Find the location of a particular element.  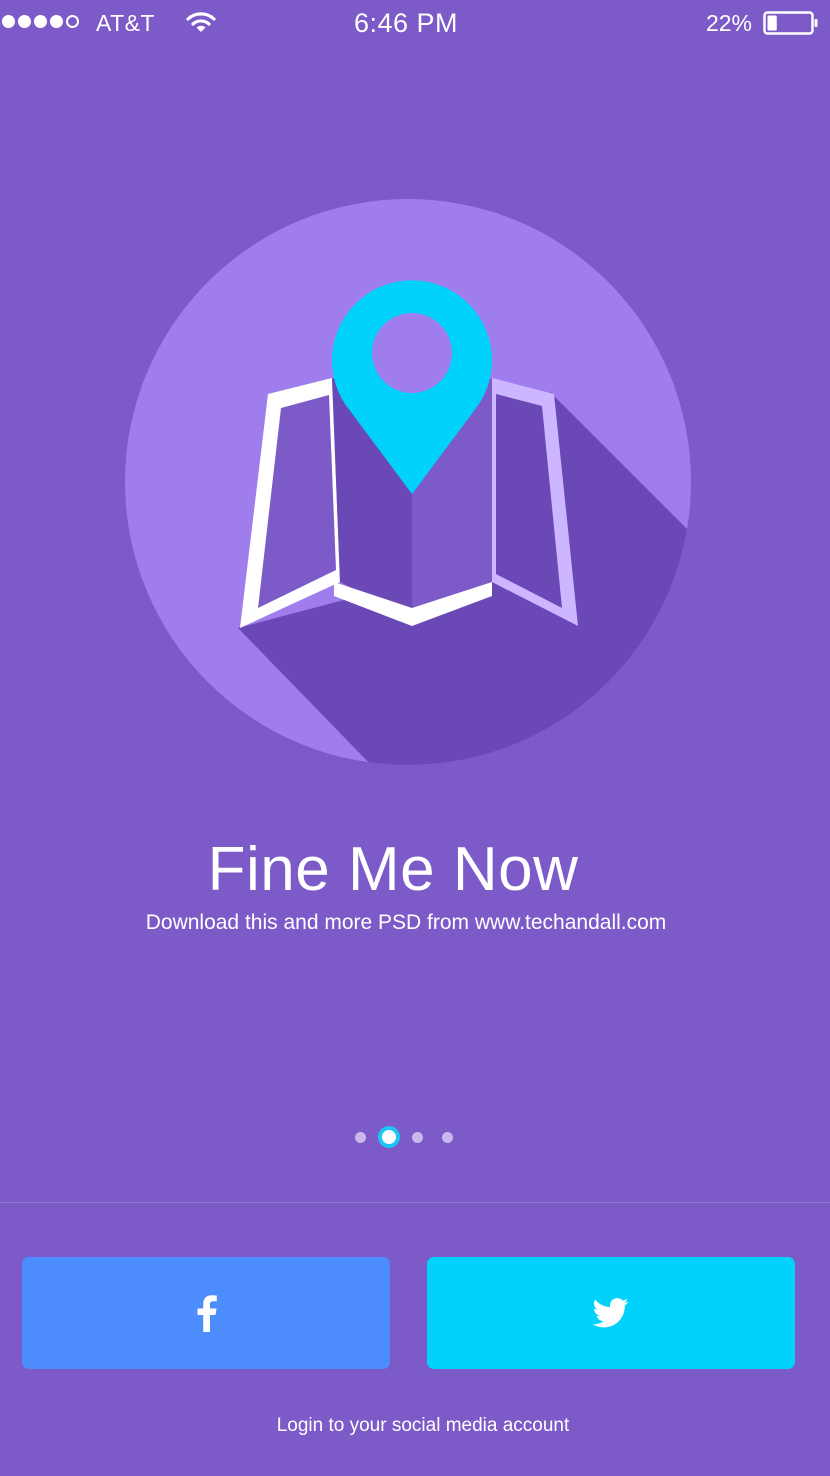

facebook-login-button is located at coordinates (206, 1313).